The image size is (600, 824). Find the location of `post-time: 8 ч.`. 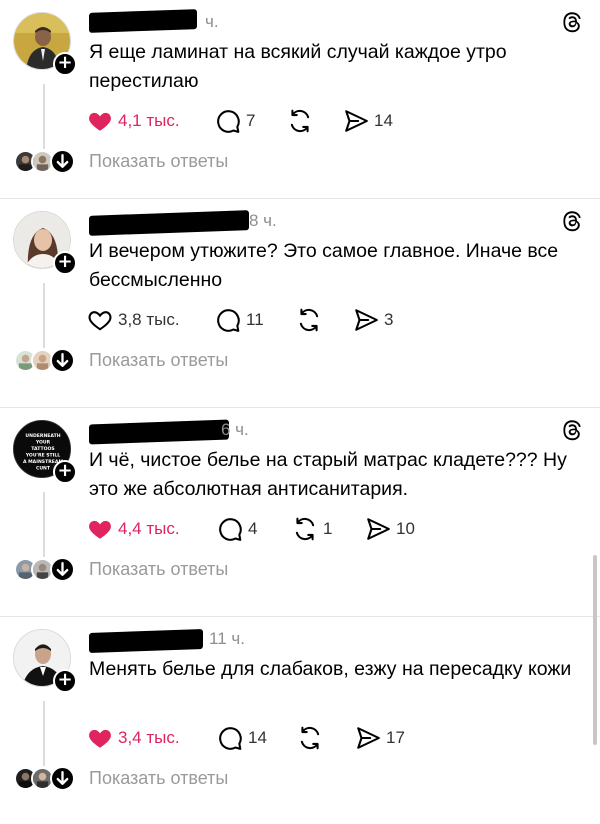

post-time: 8 ч. is located at coordinates (263, 220).